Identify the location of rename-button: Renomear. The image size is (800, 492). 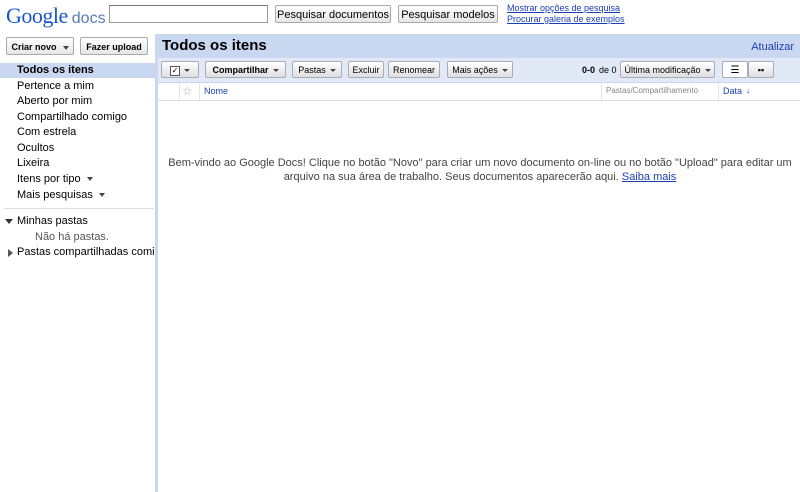
(414, 69).